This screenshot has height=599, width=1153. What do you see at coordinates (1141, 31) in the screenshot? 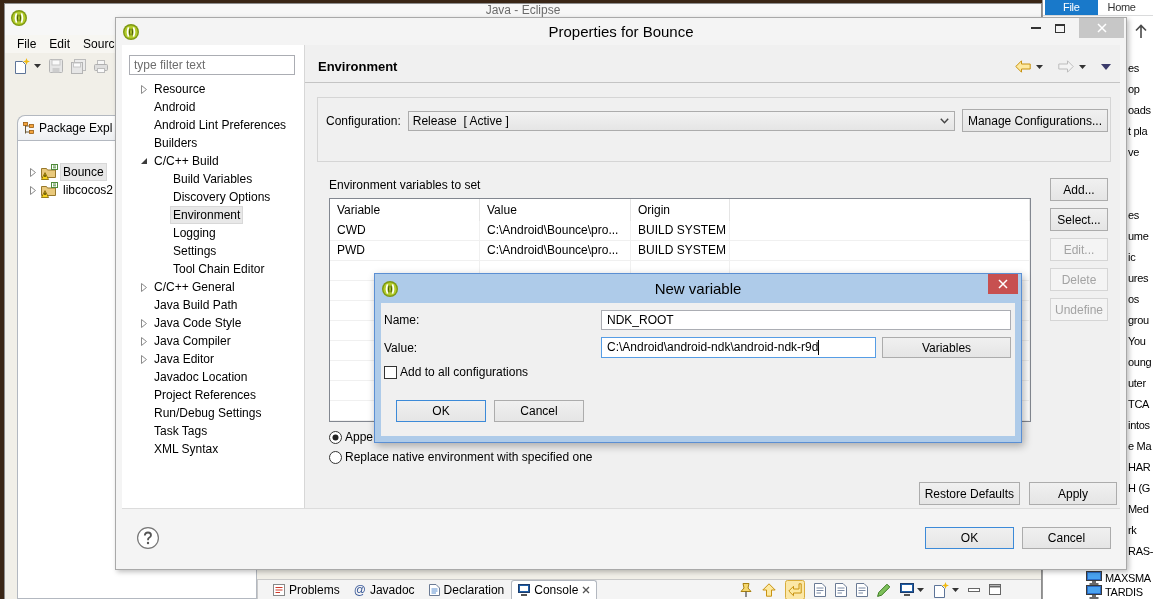
I see `up-arrow-icon` at bounding box center [1141, 31].